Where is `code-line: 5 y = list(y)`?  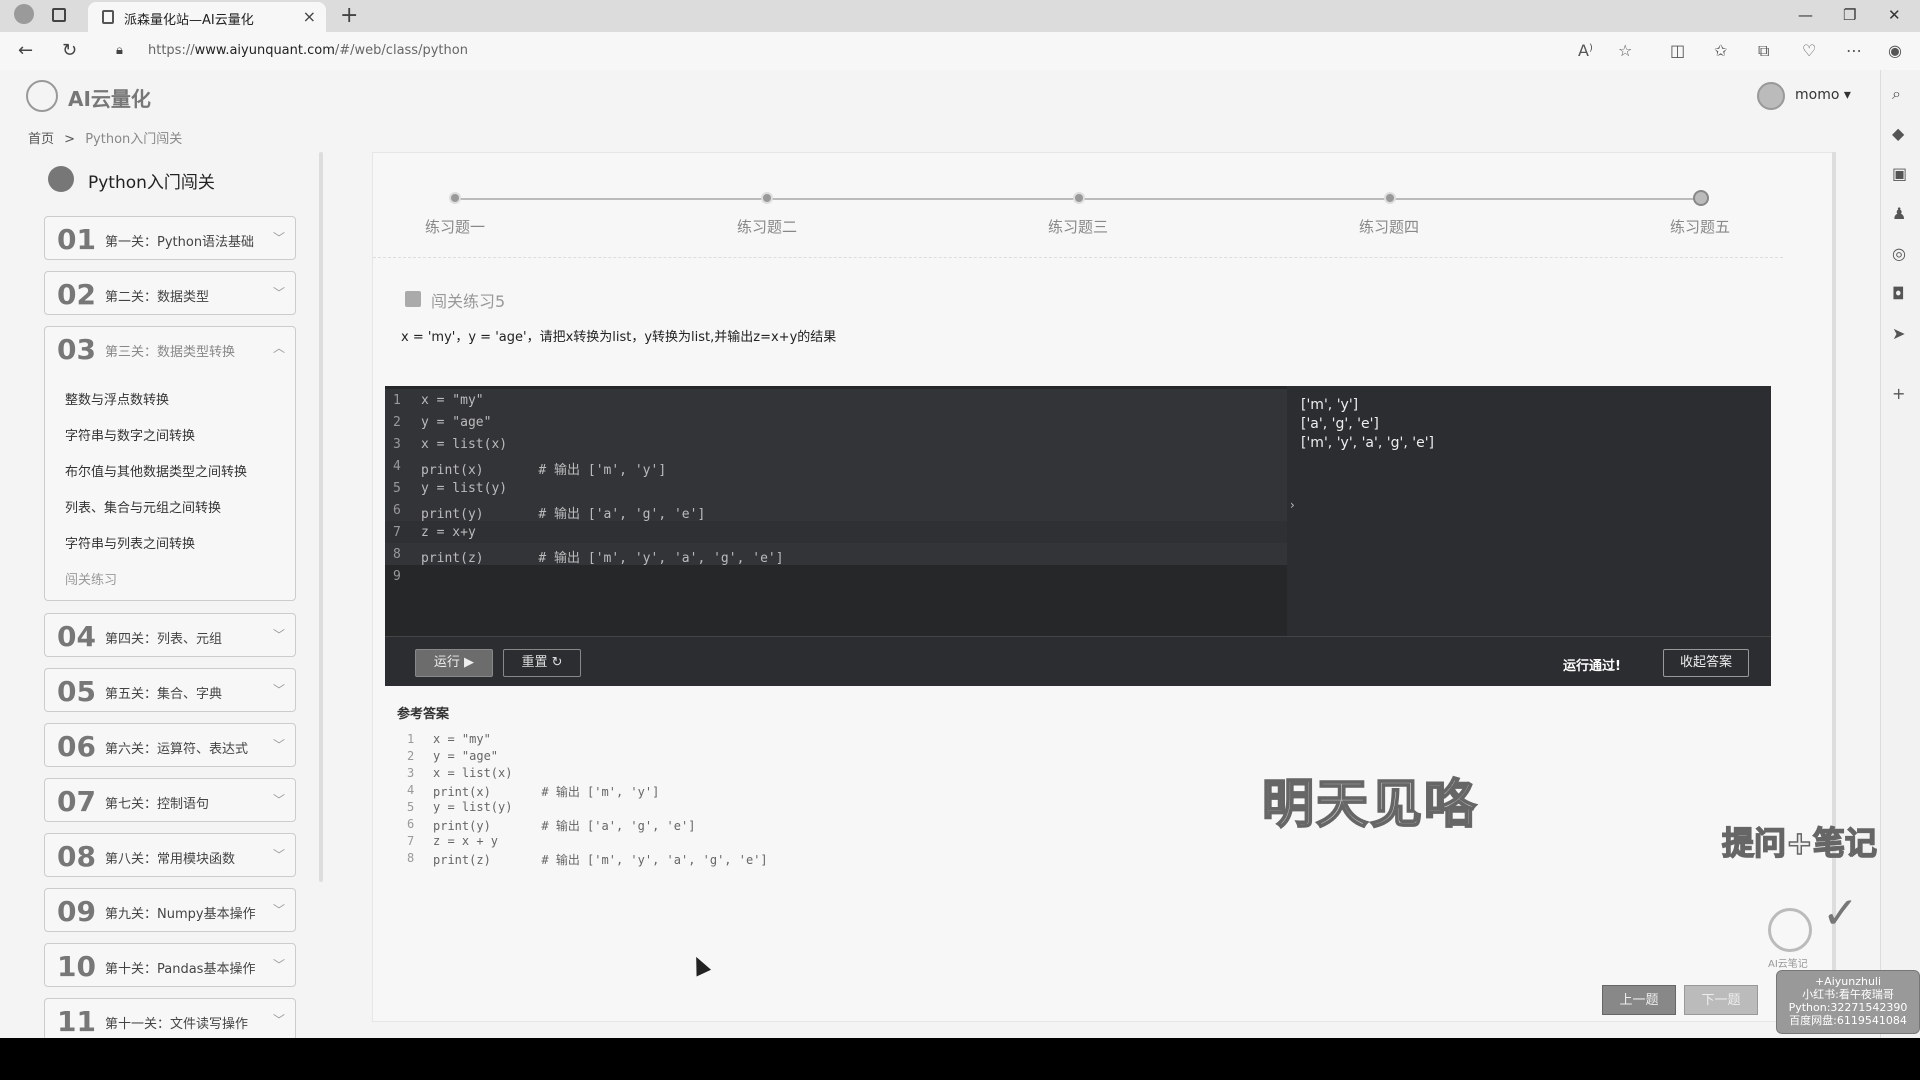
code-line: 5 y = list(y) is located at coordinates (836, 488).